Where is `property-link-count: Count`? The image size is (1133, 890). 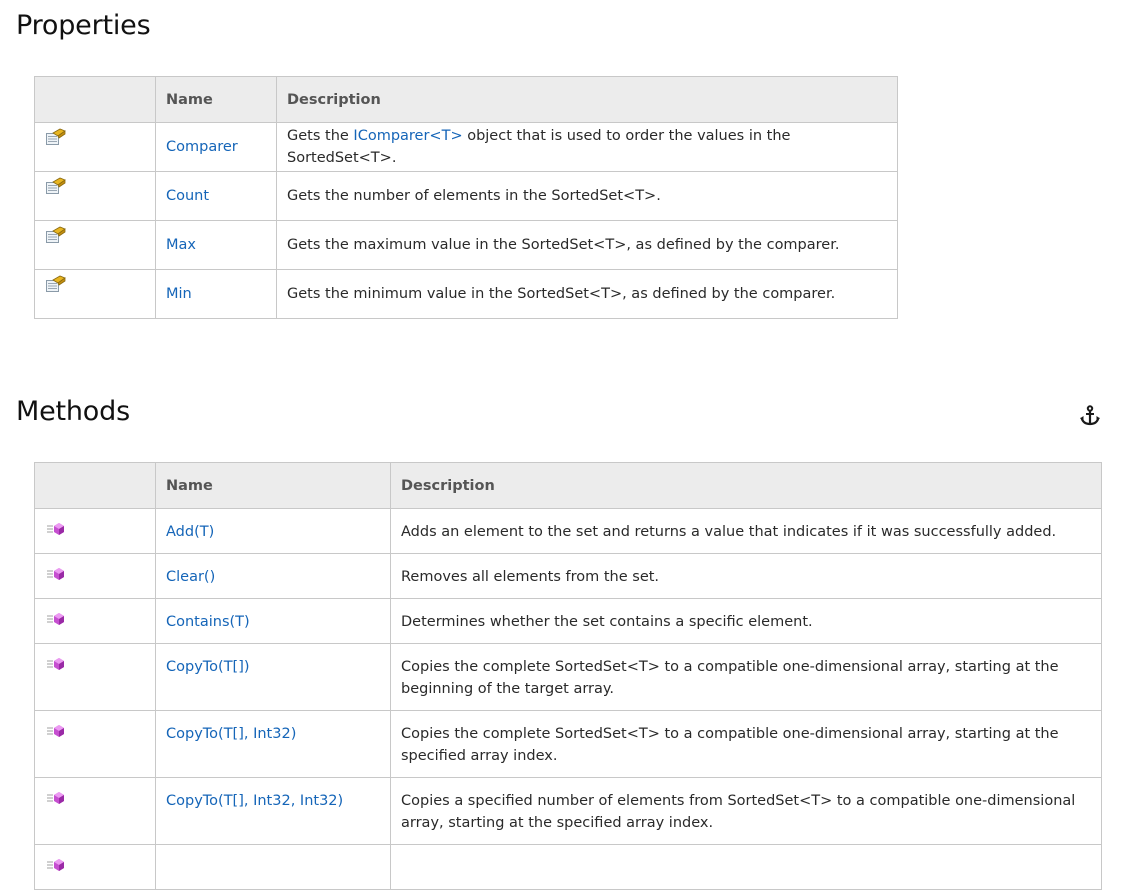 property-link-count: Count is located at coordinates (187, 196).